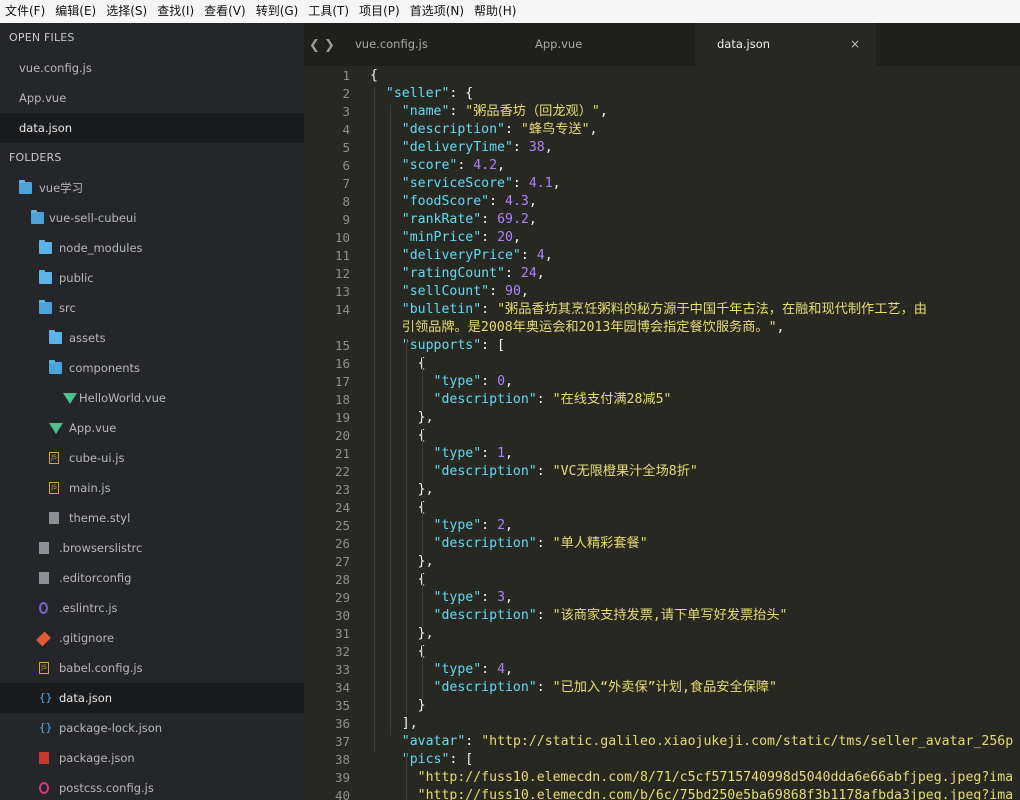 The width and height of the screenshot is (1020, 800). I want to click on tree-item: package.json, so click(152, 758).